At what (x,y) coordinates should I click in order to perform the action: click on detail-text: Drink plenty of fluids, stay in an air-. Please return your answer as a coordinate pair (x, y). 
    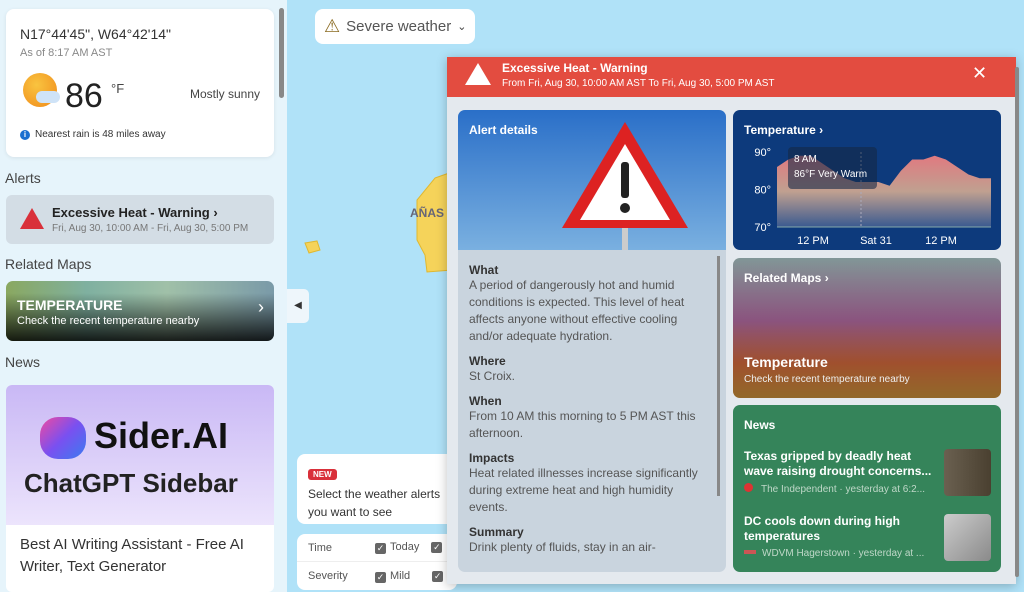
    Looking at the image, I should click on (562, 547).